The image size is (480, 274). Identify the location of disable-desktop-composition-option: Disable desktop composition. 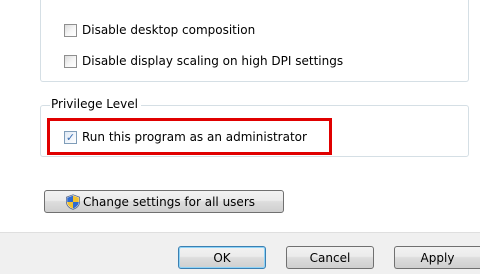
(159, 30).